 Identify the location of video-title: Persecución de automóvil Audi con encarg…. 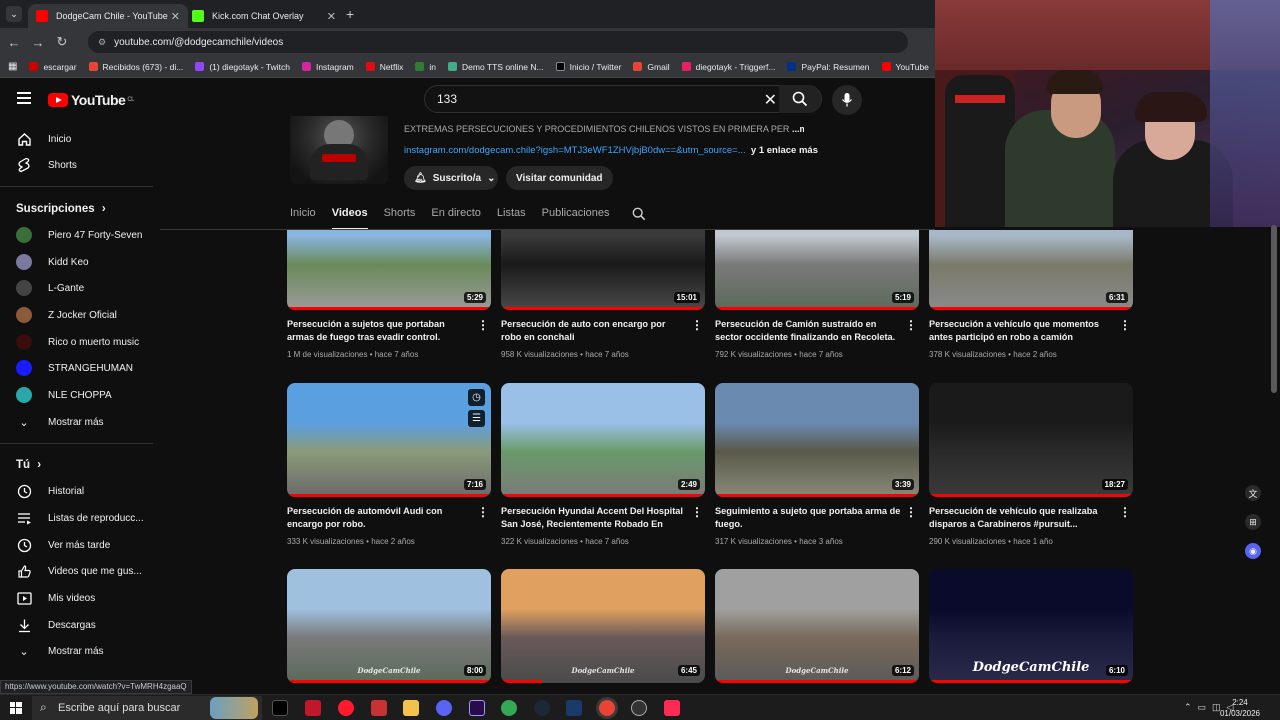
(380, 518).